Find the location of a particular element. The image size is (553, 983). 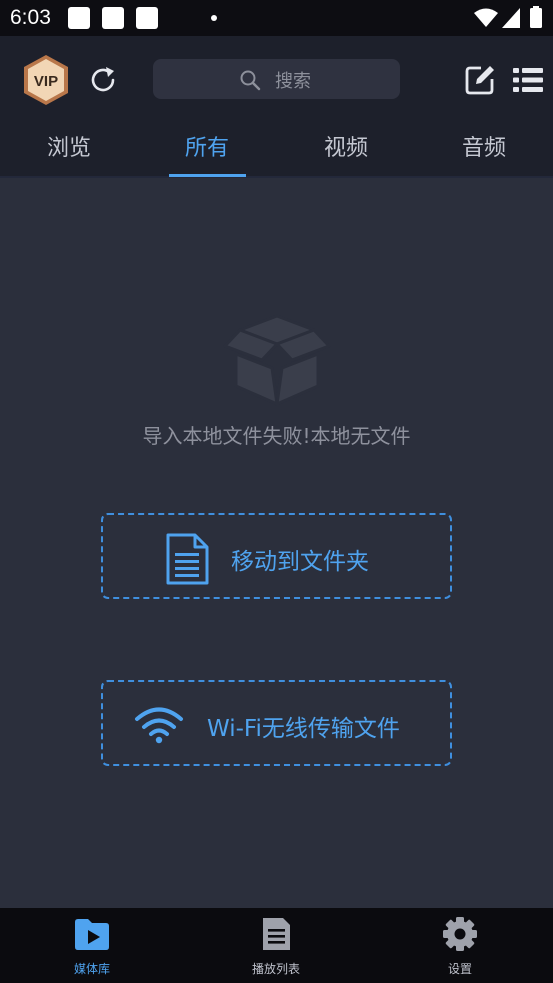

tab-audio: 音频 is located at coordinates (484, 150).